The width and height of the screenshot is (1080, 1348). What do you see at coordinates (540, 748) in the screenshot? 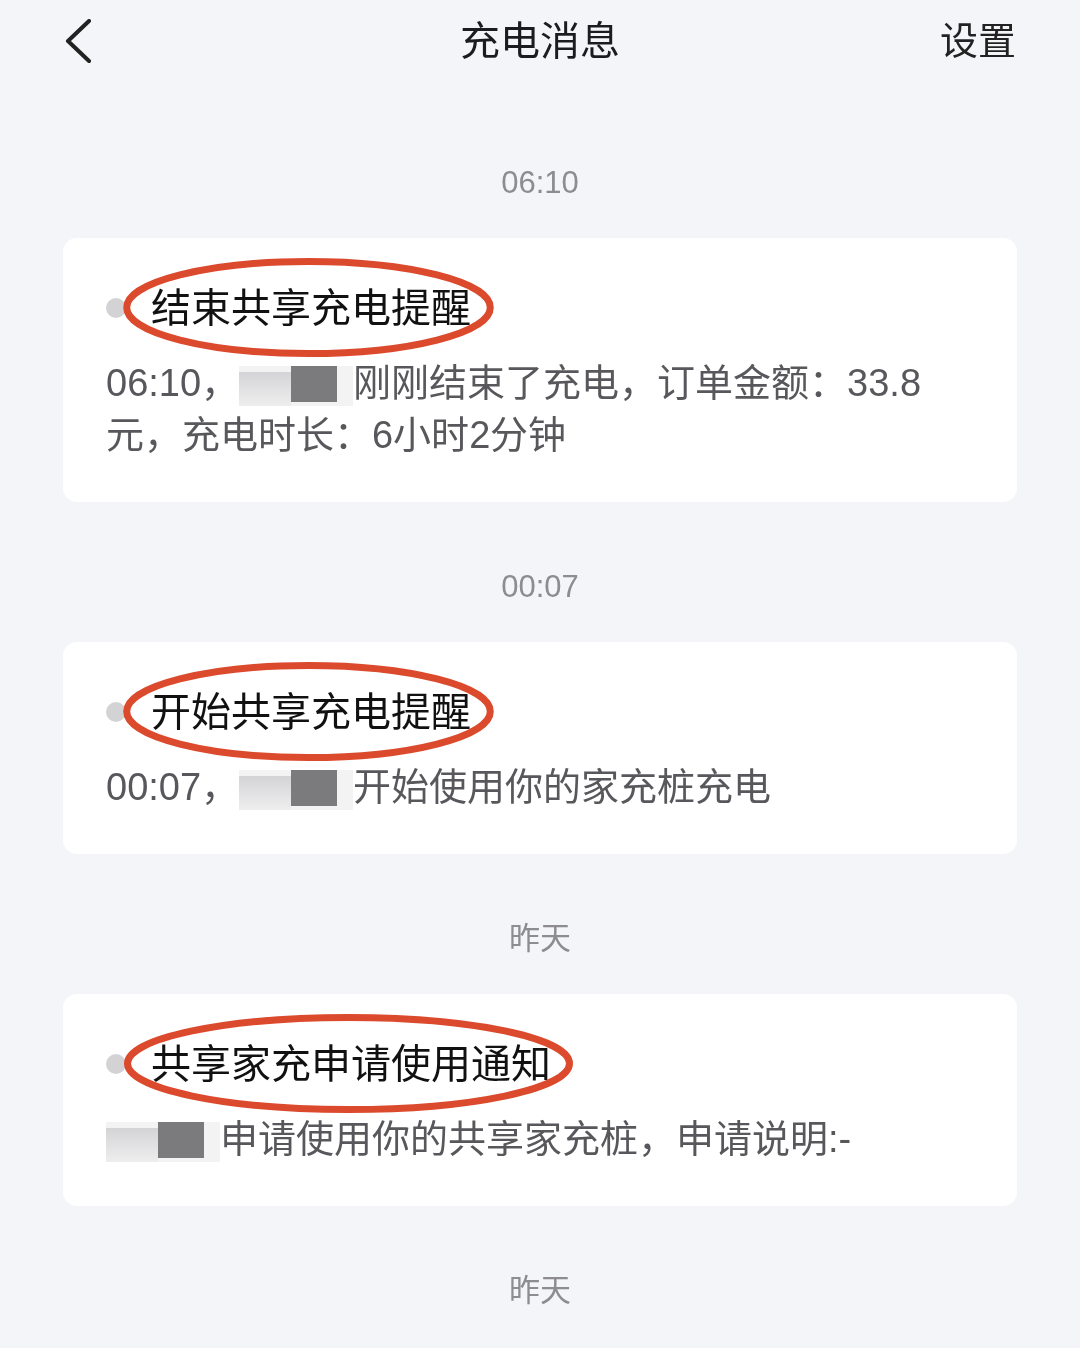
I see `message-card: 开始共享充电提醒 00:07， 开始使用你的家充桩充电` at bounding box center [540, 748].